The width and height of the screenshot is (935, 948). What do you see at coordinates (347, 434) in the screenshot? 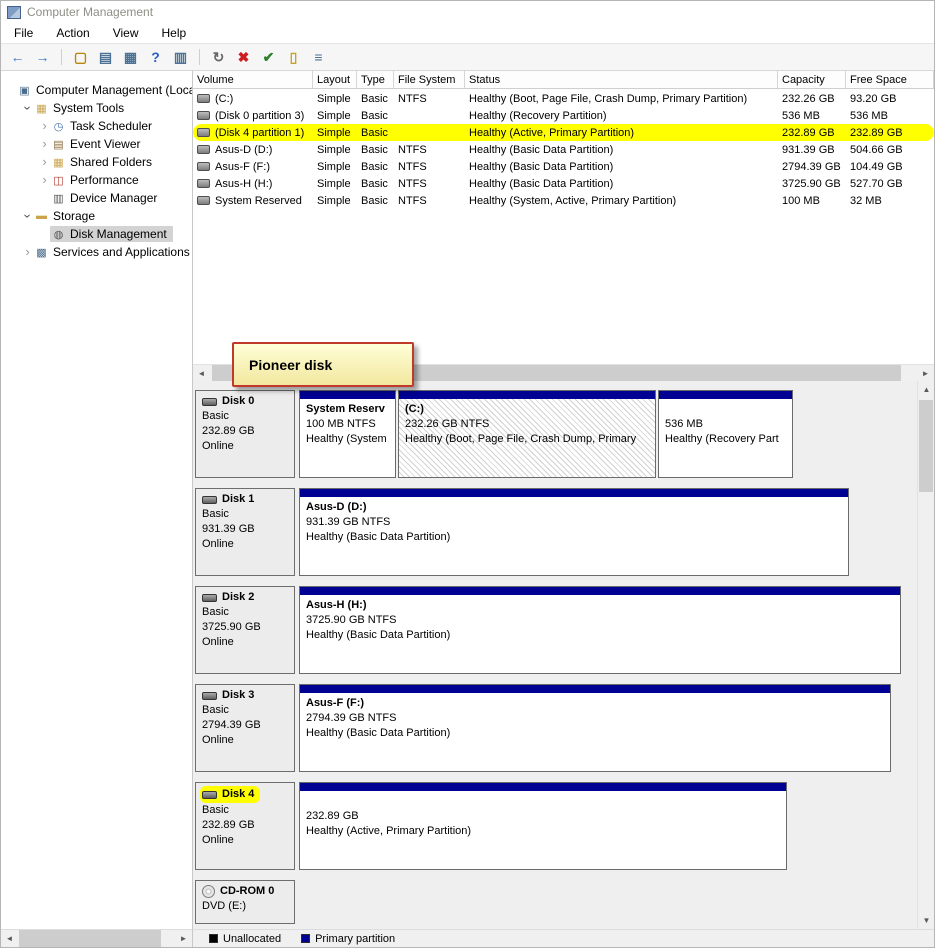
I see `partition-system-reserv: System Reserv 100 MB NTFS Healthy (System` at bounding box center [347, 434].